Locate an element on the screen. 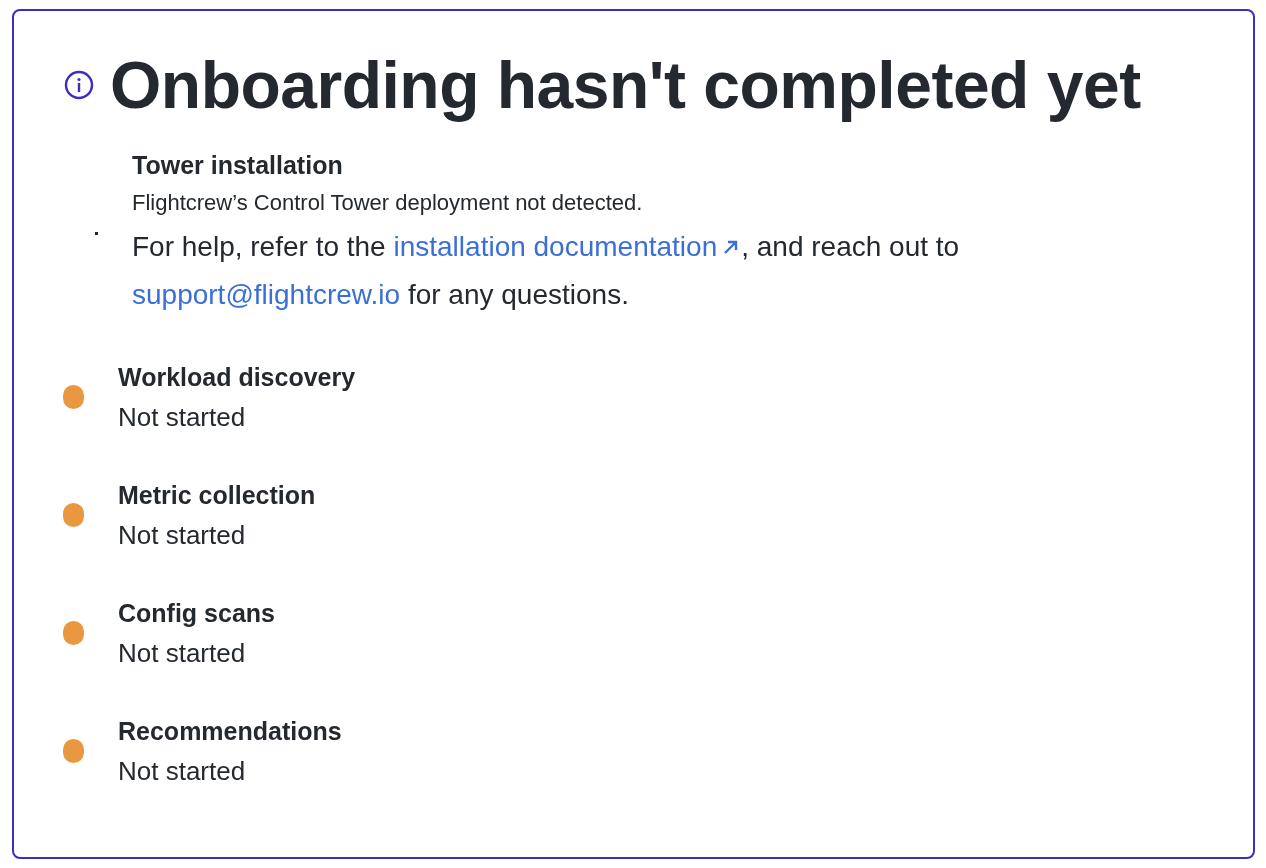 This screenshot has width=1266, height=868. info-icon is located at coordinates (79, 85).